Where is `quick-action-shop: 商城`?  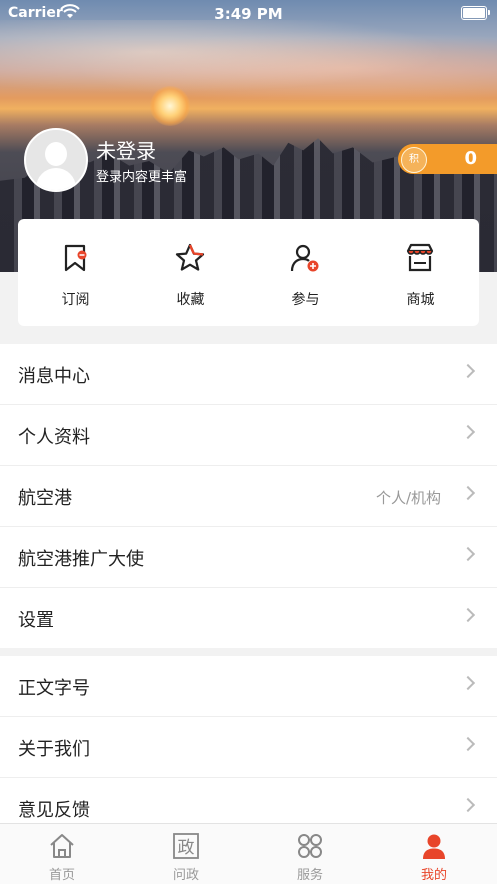
quick-action-shop: 商城 is located at coordinates (420, 272).